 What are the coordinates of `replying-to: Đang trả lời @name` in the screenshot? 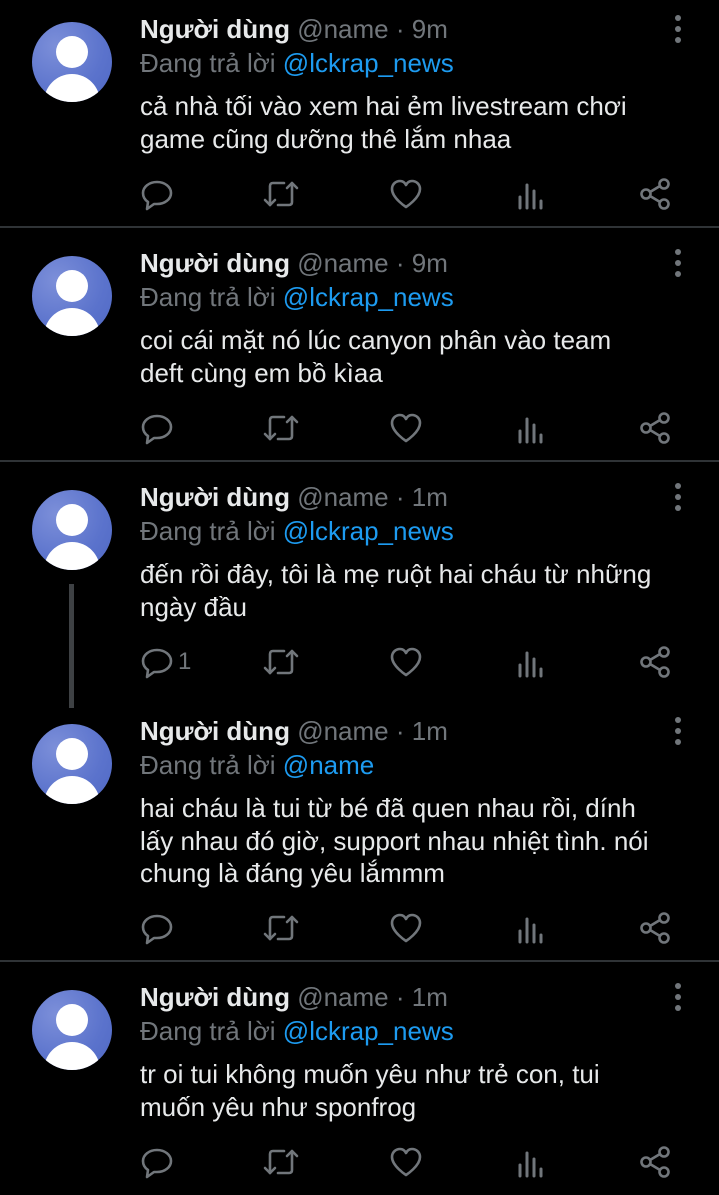 It's located at (257, 765).